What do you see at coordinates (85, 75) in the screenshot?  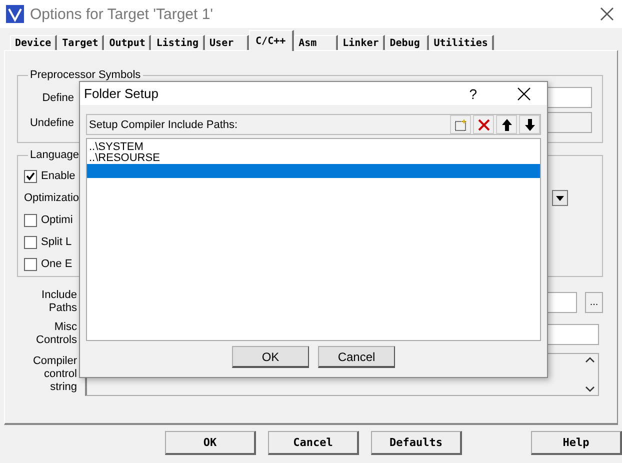 I see `group-title: Preprocessor Symbols` at bounding box center [85, 75].